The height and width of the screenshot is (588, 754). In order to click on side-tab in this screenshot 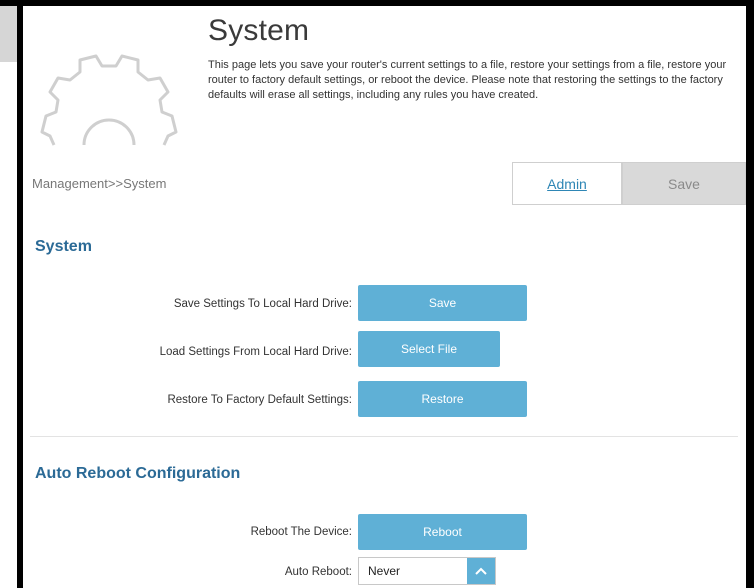, I will do `click(8, 34)`.